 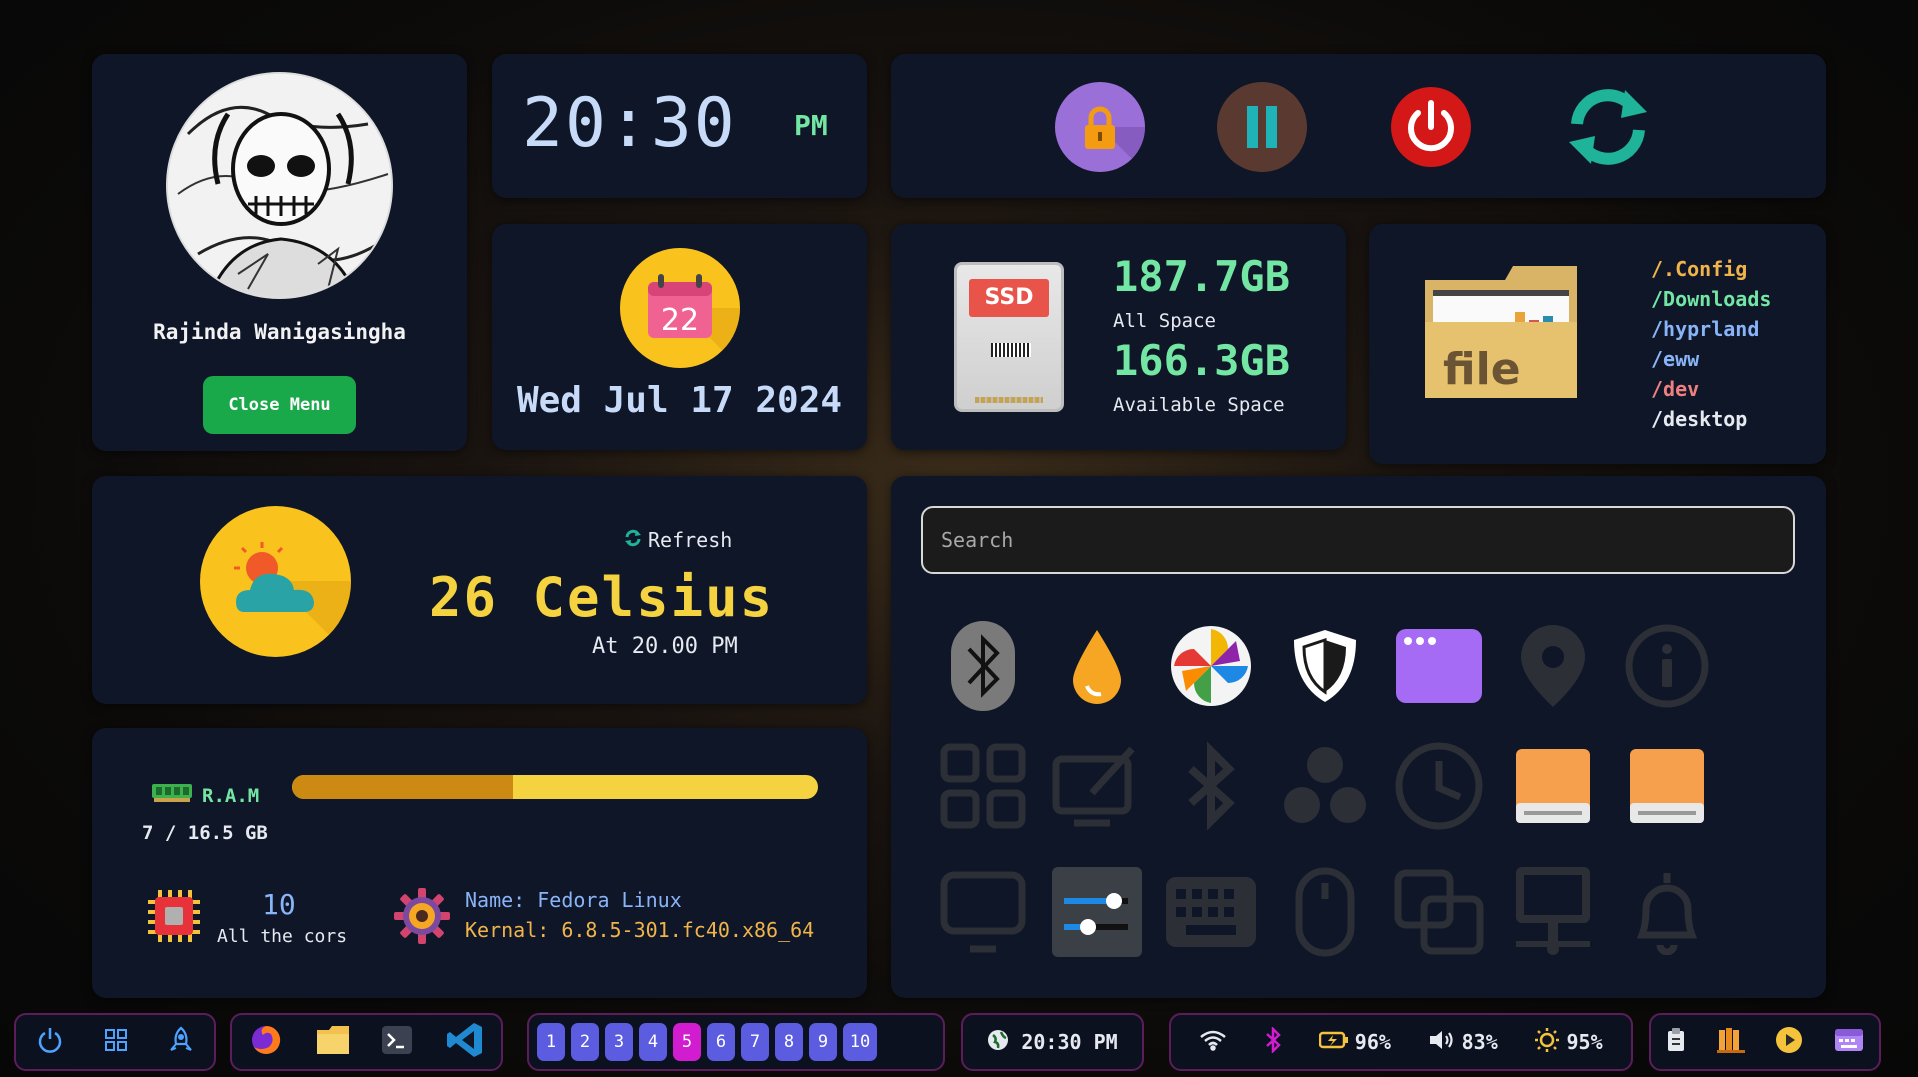 I want to click on volume-status: 83%, so click(x=1463, y=1042).